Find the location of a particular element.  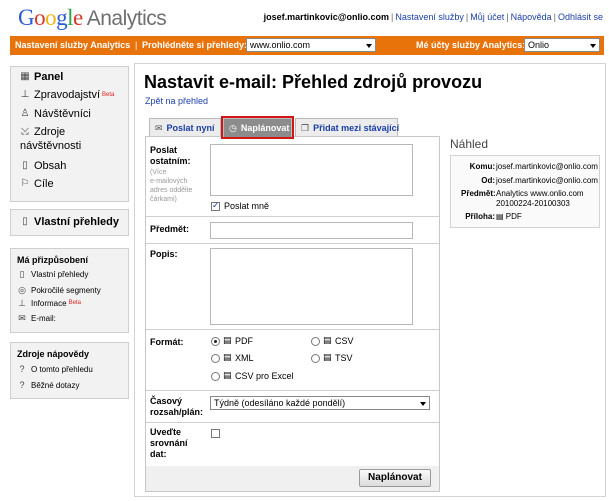

format-csv-excel-radio is located at coordinates (215, 376).